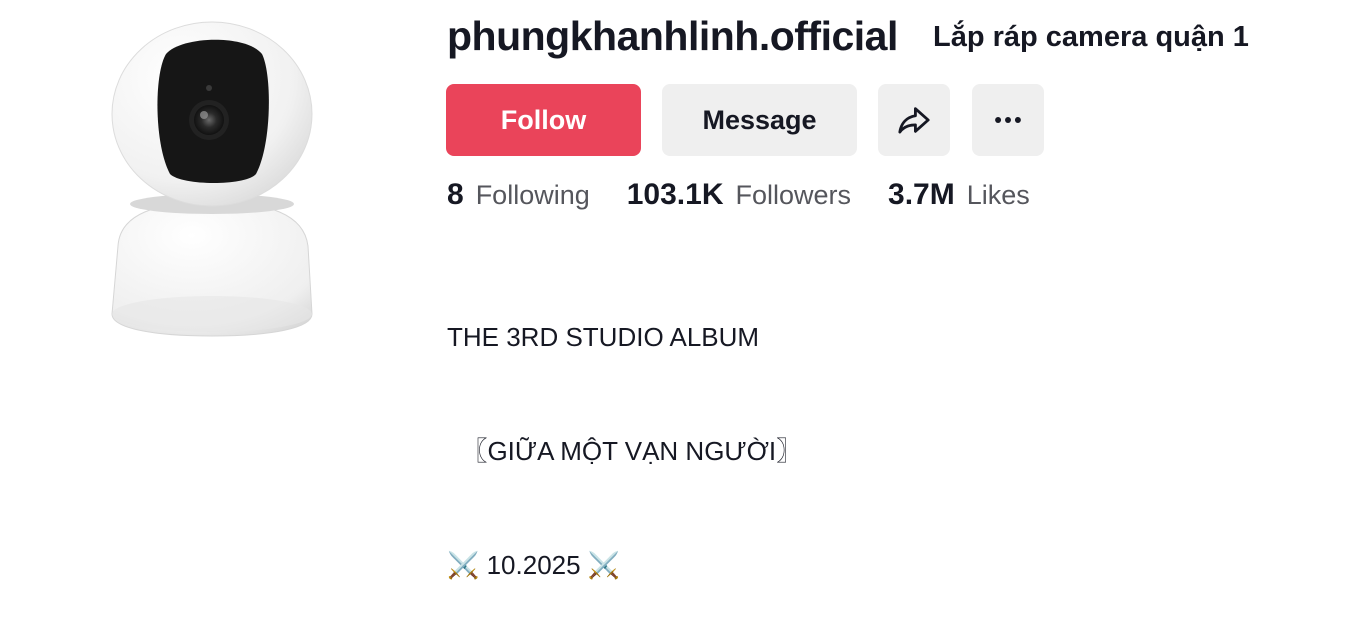  I want to click on following-stat: 8 Following, so click(518, 195).